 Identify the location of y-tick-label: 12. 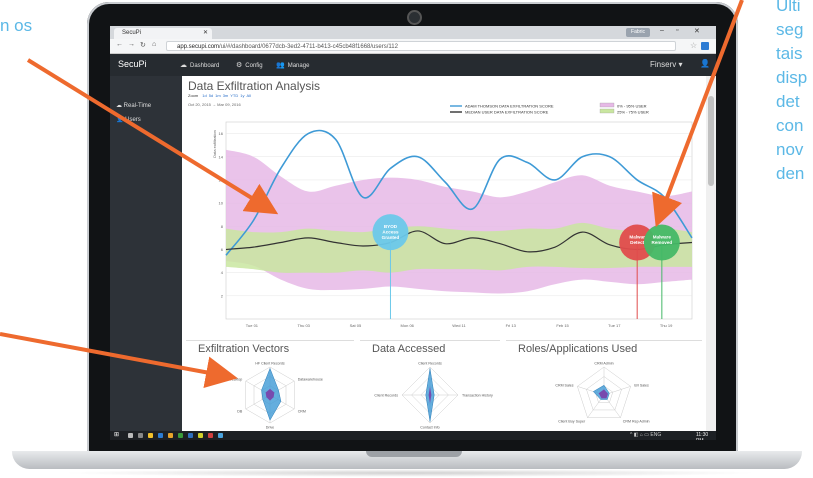
(221, 179).